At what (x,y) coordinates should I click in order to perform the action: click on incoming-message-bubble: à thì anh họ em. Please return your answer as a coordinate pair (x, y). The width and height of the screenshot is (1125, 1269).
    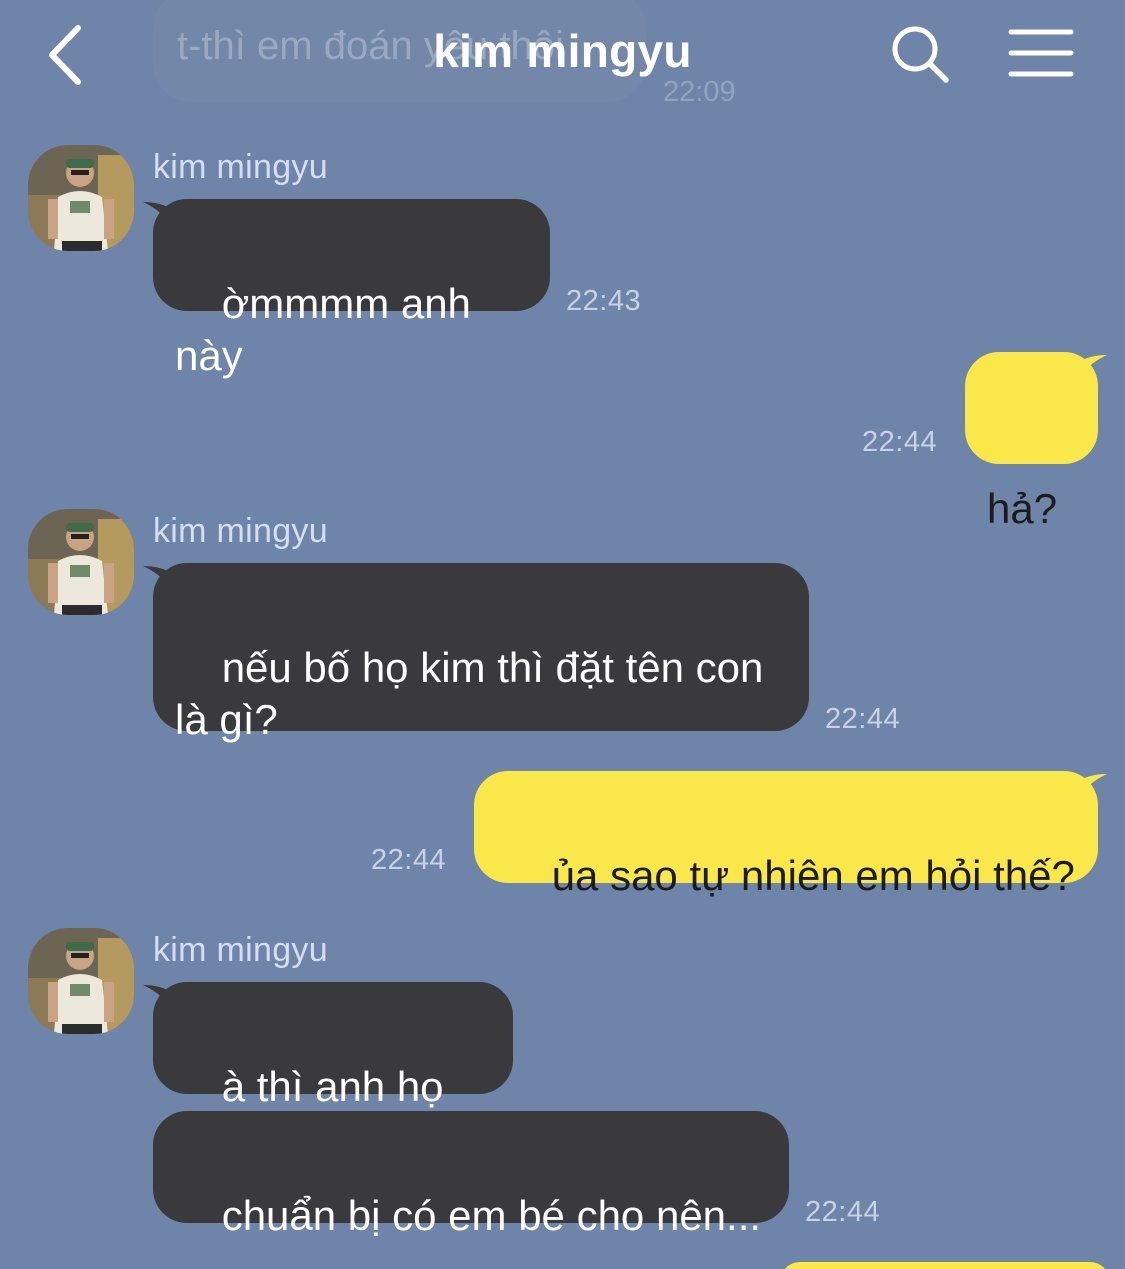
    Looking at the image, I should click on (333, 1072).